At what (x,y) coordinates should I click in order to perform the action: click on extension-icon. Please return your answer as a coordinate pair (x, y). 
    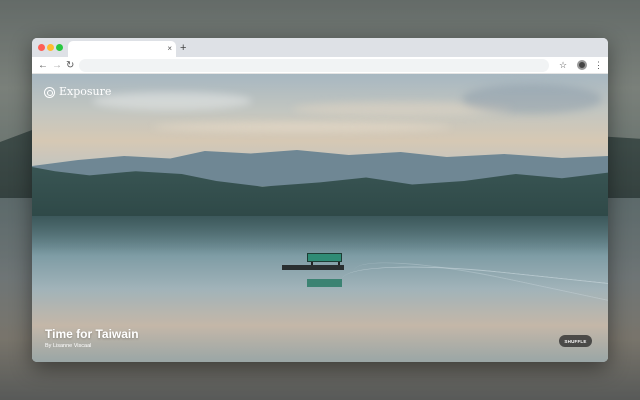
    Looking at the image, I should click on (582, 65).